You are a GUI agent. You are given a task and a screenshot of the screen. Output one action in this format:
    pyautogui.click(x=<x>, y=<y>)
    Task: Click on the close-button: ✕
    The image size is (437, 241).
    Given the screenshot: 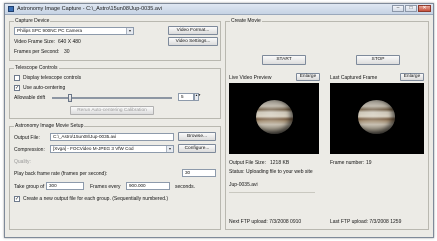 What is the action you would take?
    pyautogui.click(x=424, y=8)
    